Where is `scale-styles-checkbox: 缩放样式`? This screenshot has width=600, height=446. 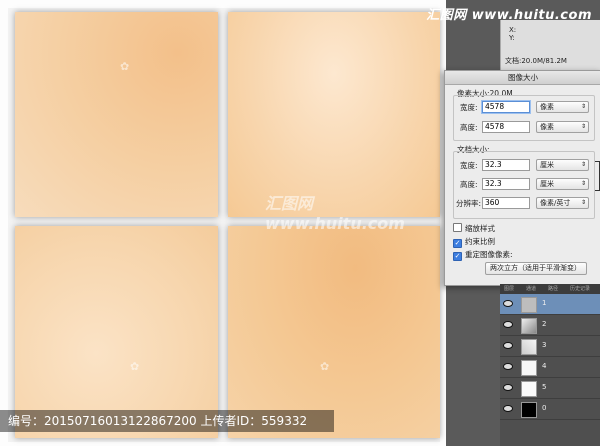
scale-styles-checkbox: 缩放样式 is located at coordinates (474, 228).